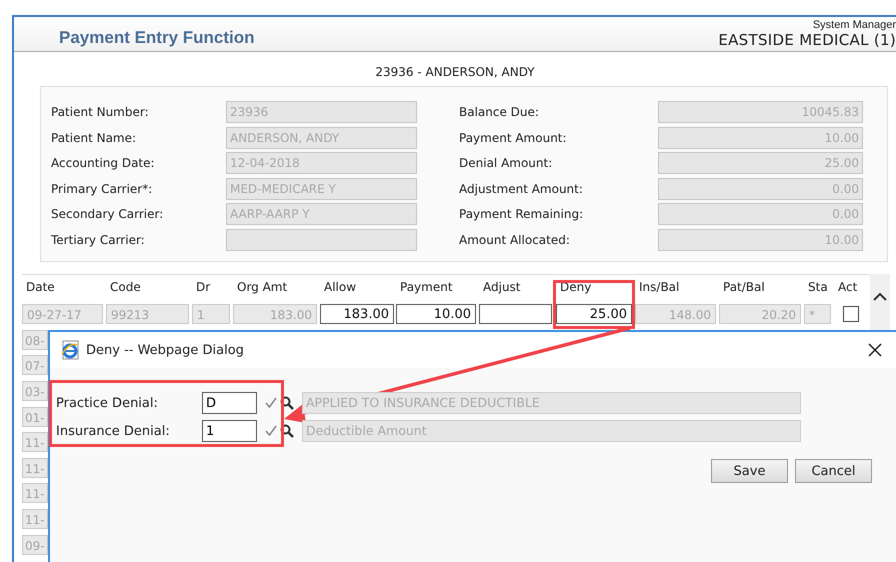 This screenshot has width=896, height=562. Describe the element at coordinates (321, 163) in the screenshot. I see `readonly-field: 12-04-2018` at that location.